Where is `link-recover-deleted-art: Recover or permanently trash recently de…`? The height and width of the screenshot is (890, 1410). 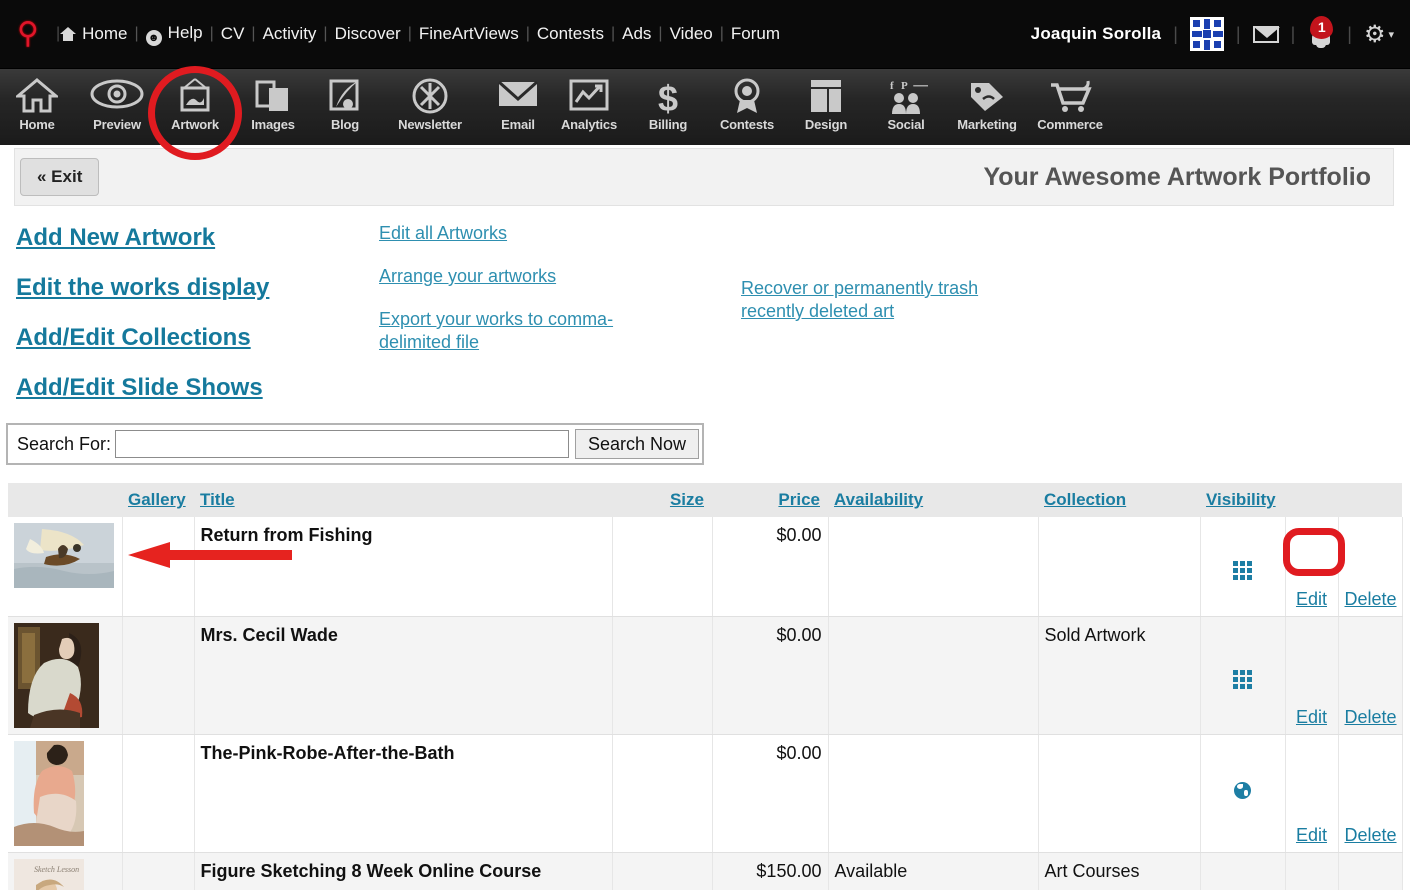
link-recover-deleted-art: Recover or permanently trash recently de… is located at coordinates (886, 300).